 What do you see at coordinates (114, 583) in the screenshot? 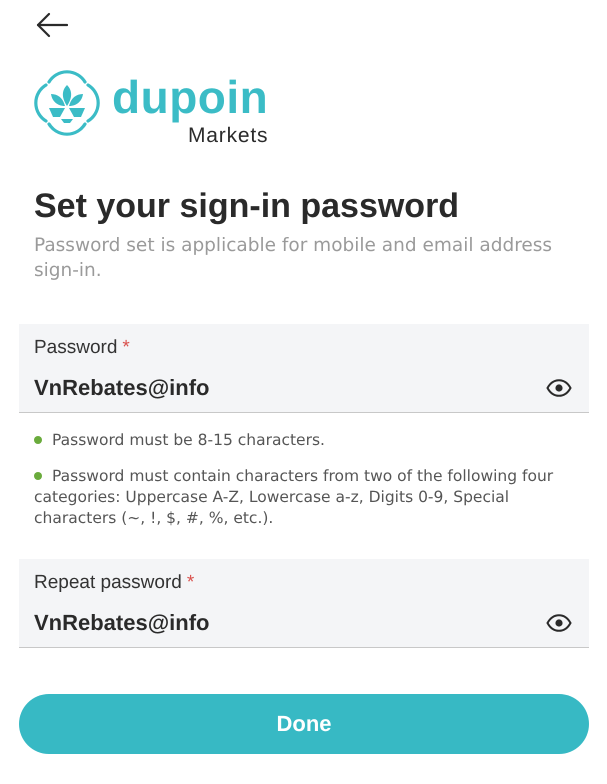
I see `field-label: Repeat password *` at bounding box center [114, 583].